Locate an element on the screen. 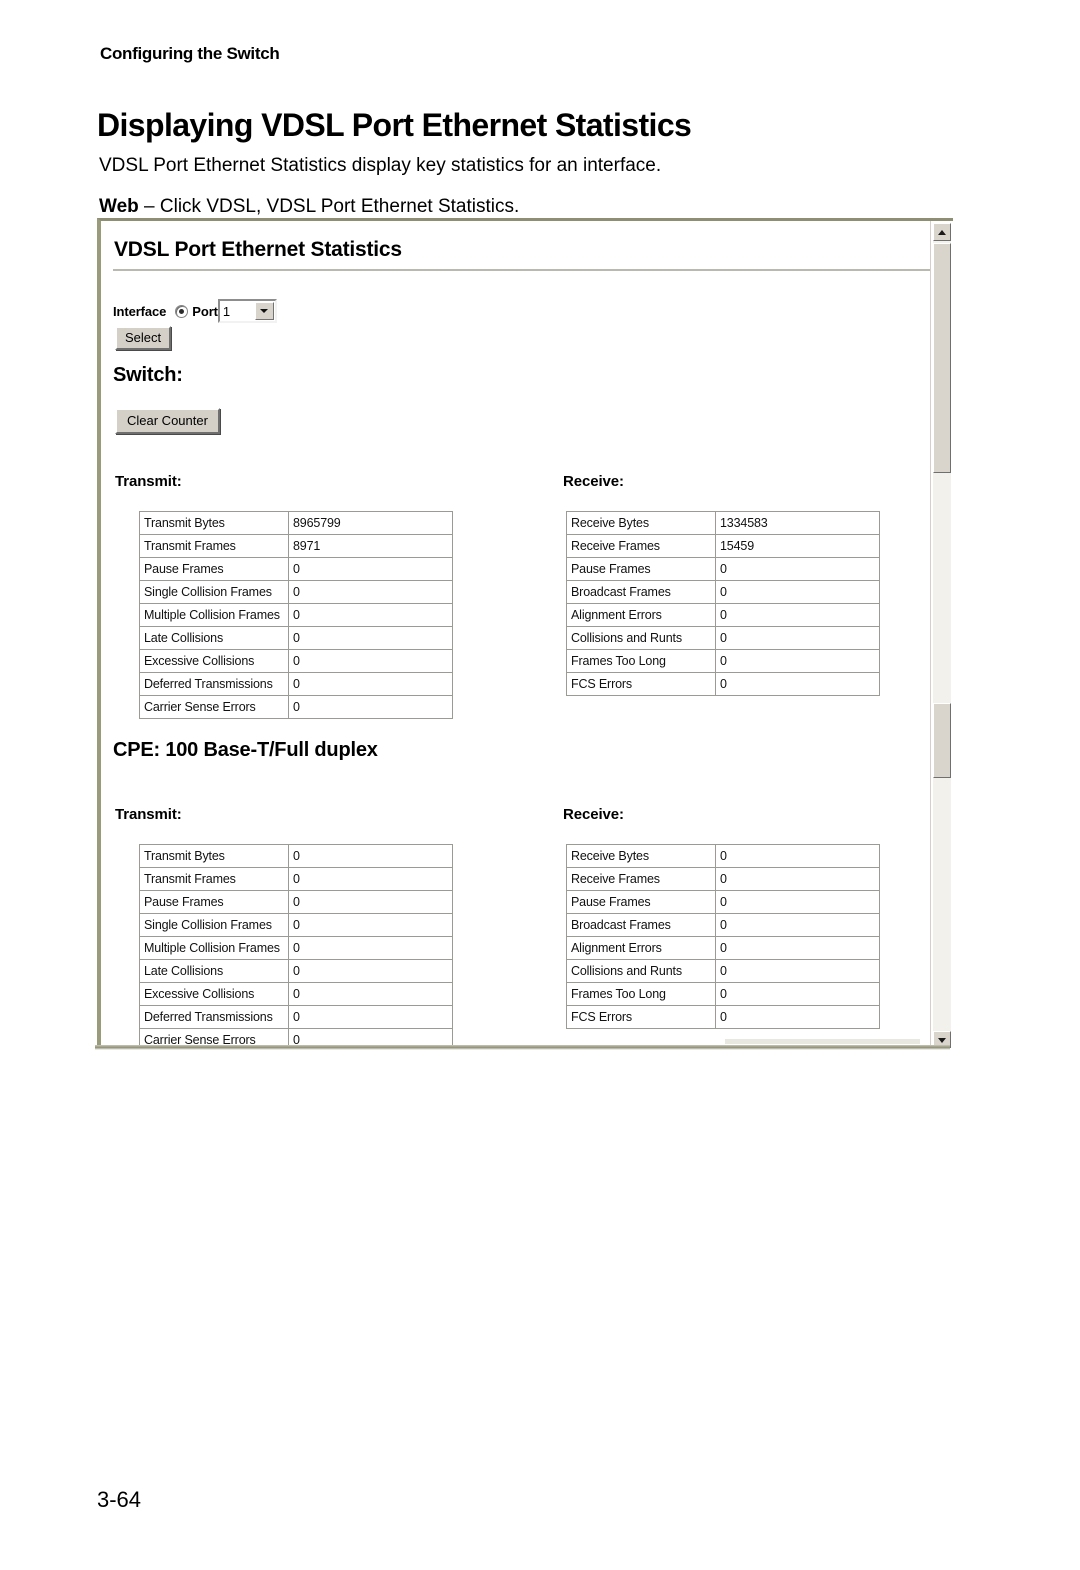  stat-name-cell: Multiple Collision Frames is located at coordinates (214, 948).